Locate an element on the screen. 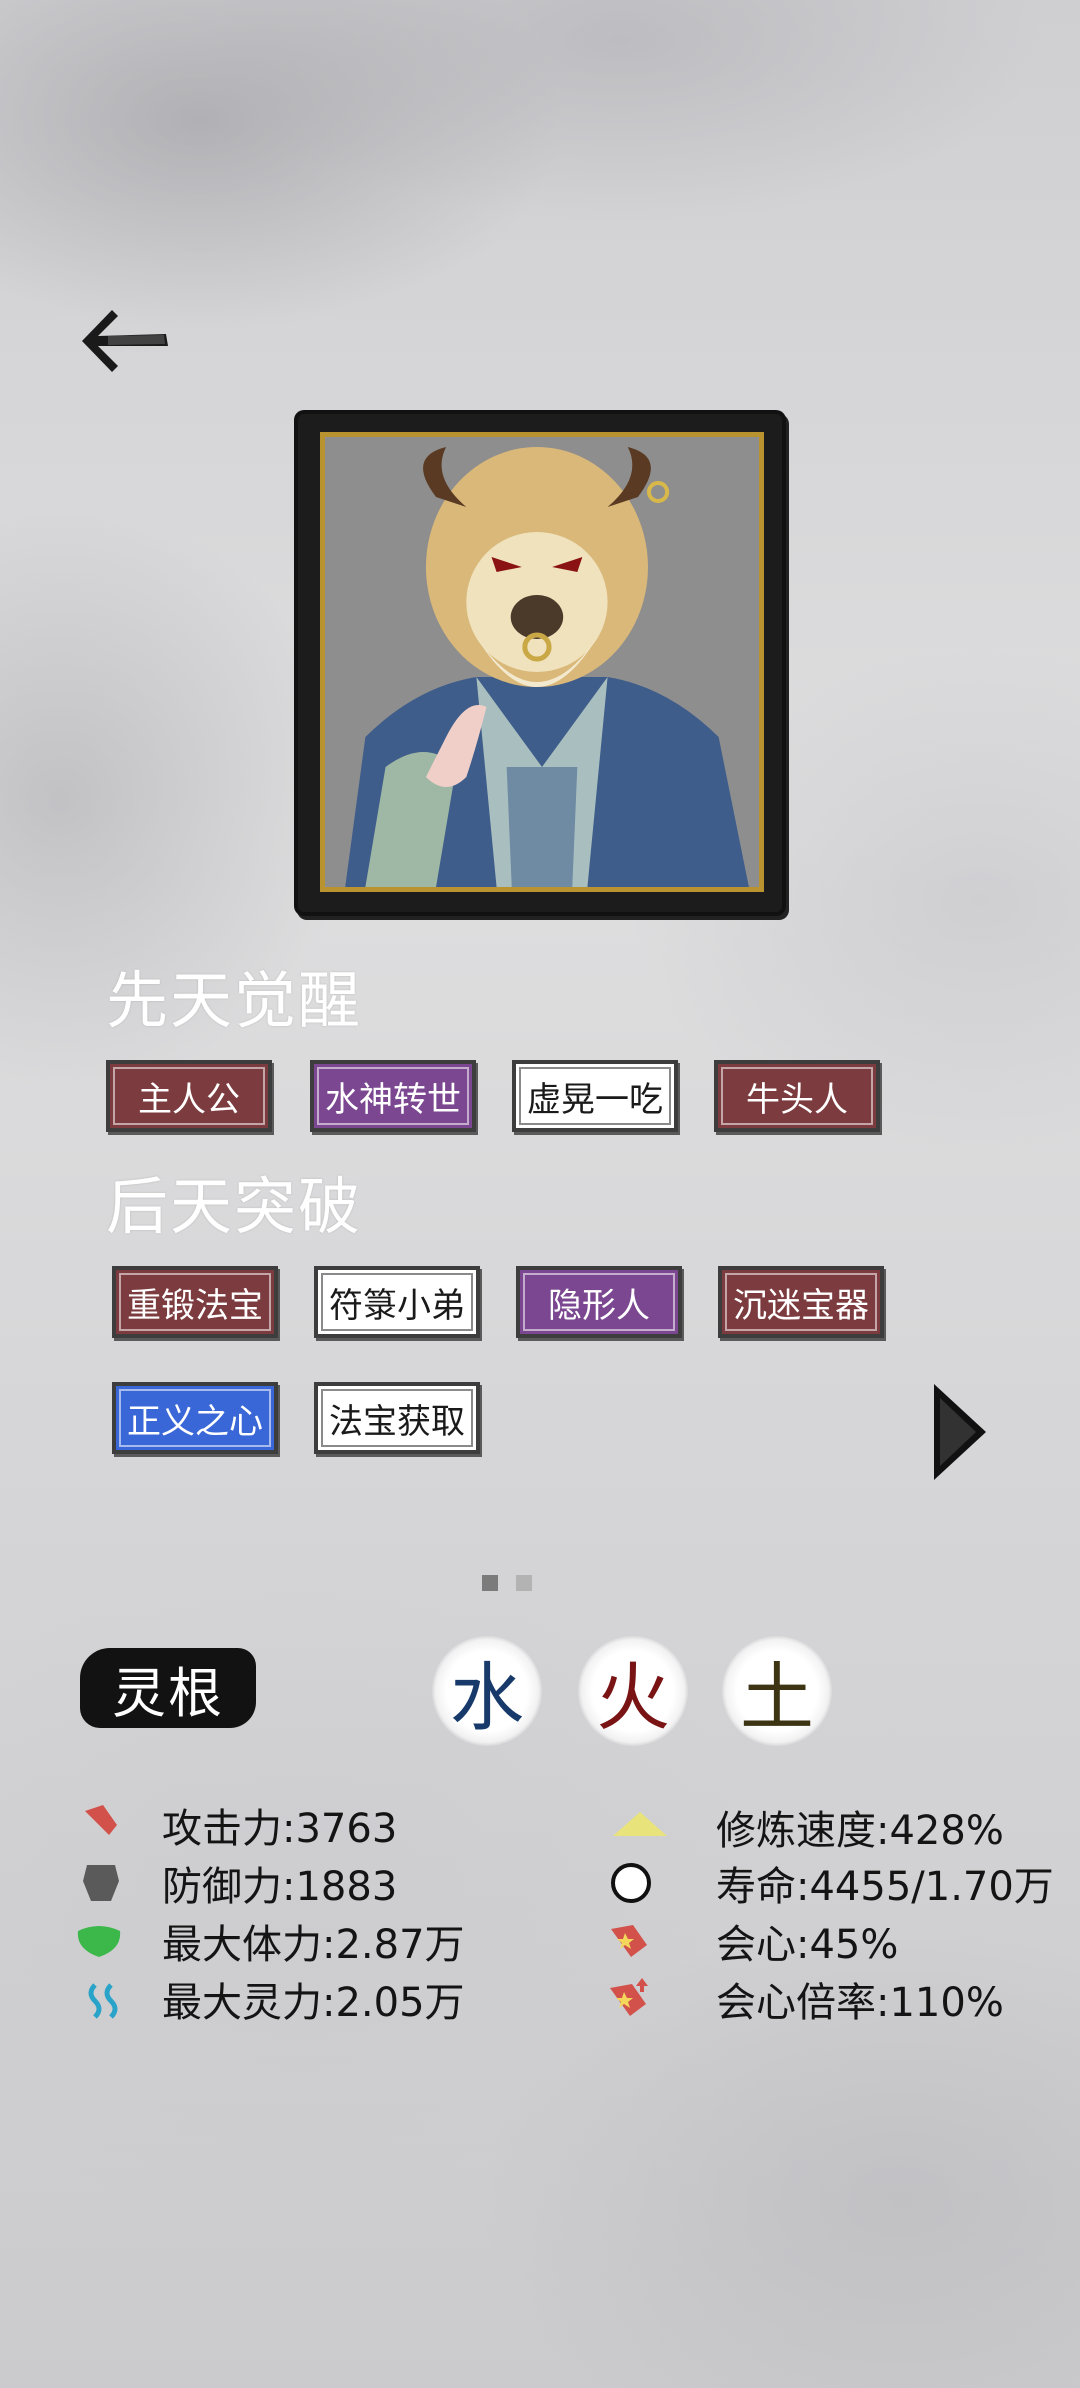  cultivation-speed-stat: 修炼速度:428% is located at coordinates (860, 1831).